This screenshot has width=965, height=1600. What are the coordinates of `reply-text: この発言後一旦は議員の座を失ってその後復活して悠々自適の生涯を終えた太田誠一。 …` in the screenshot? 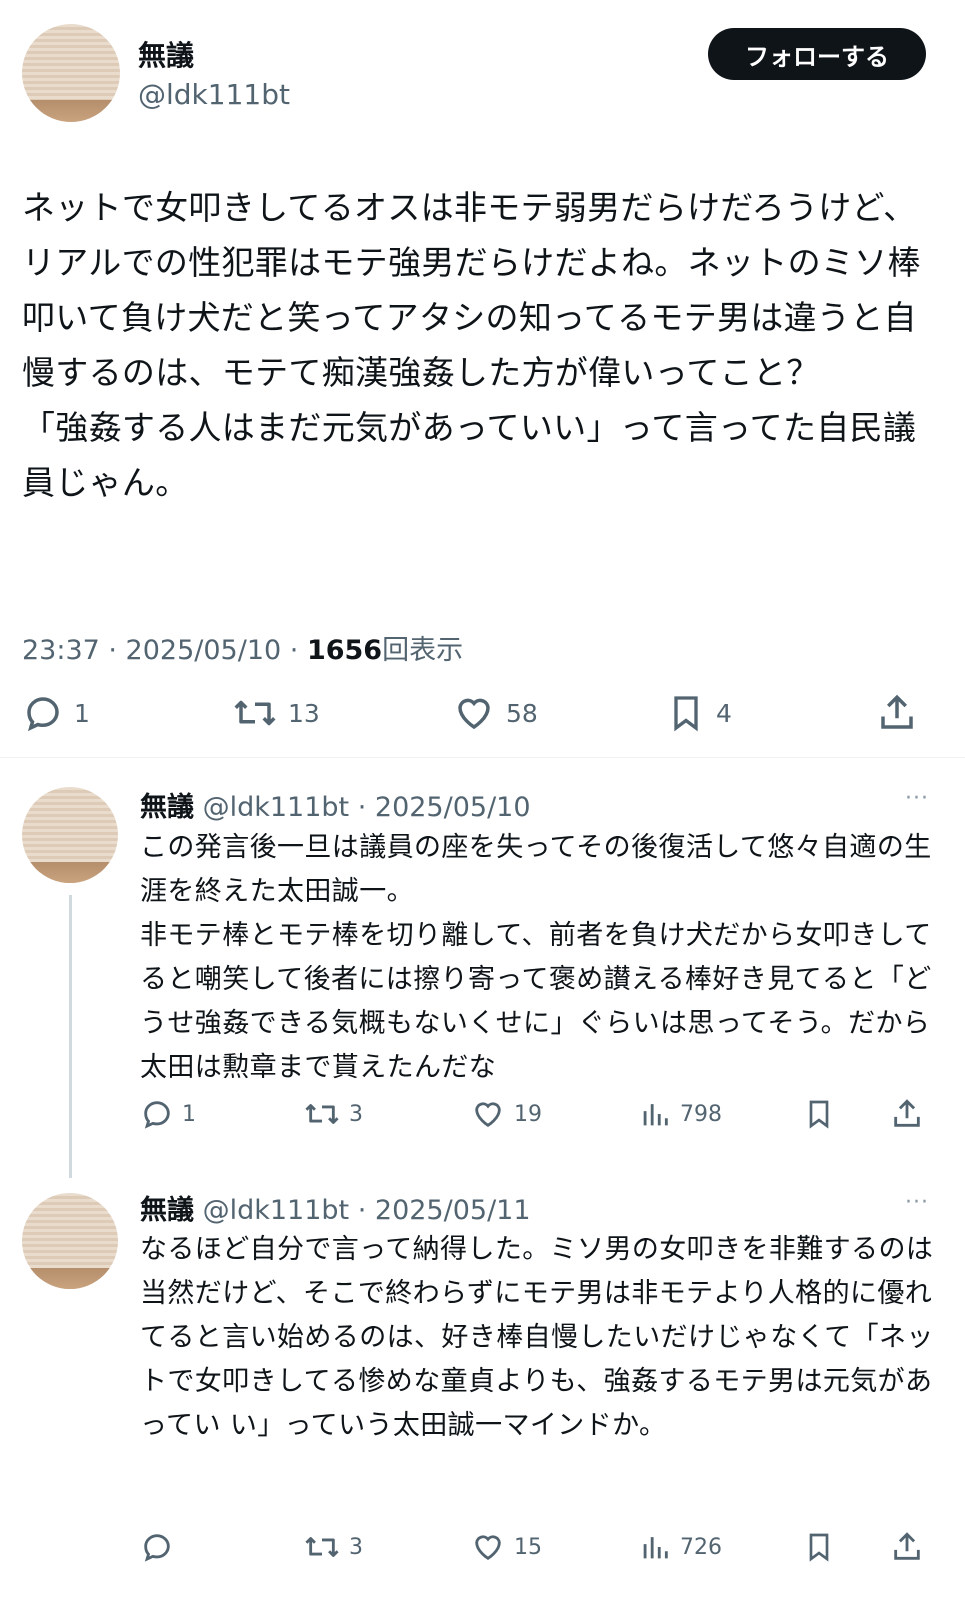 It's located at (536, 957).